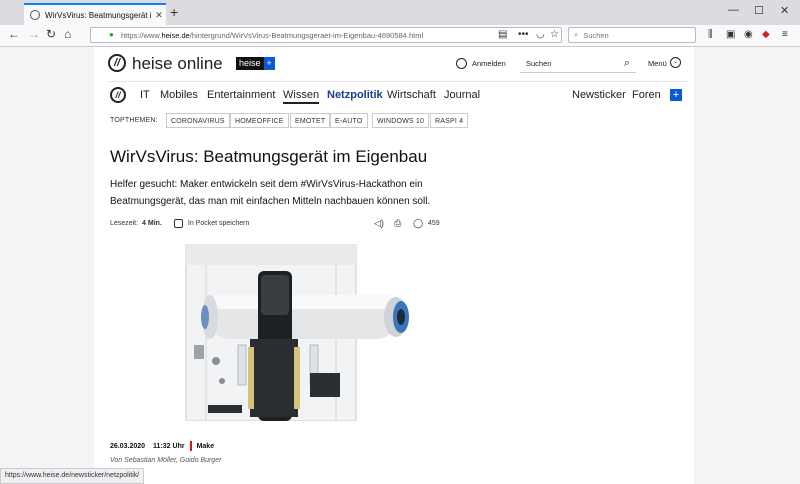 The image size is (800, 484). I want to click on sidebar-icon: ▣, so click(730, 34).